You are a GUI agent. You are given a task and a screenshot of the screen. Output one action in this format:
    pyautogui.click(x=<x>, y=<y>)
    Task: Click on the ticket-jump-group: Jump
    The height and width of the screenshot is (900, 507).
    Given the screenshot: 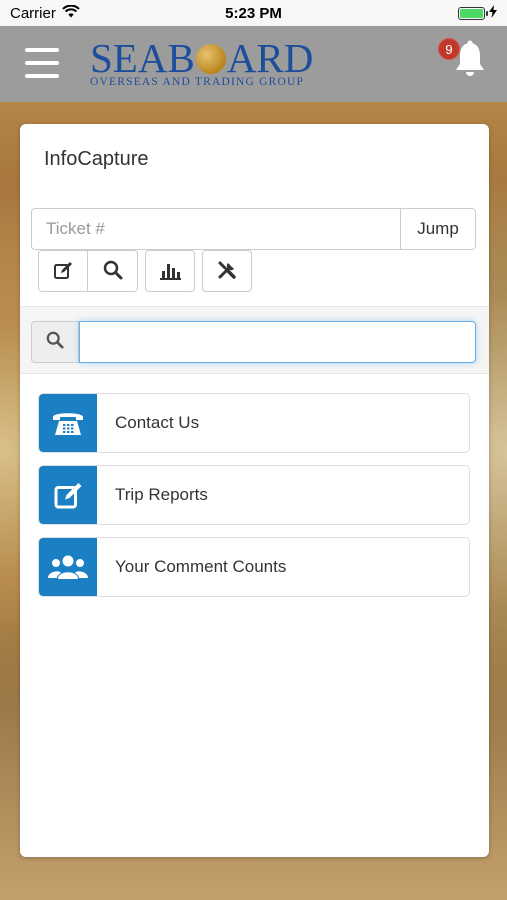 What is the action you would take?
    pyautogui.click(x=253, y=229)
    